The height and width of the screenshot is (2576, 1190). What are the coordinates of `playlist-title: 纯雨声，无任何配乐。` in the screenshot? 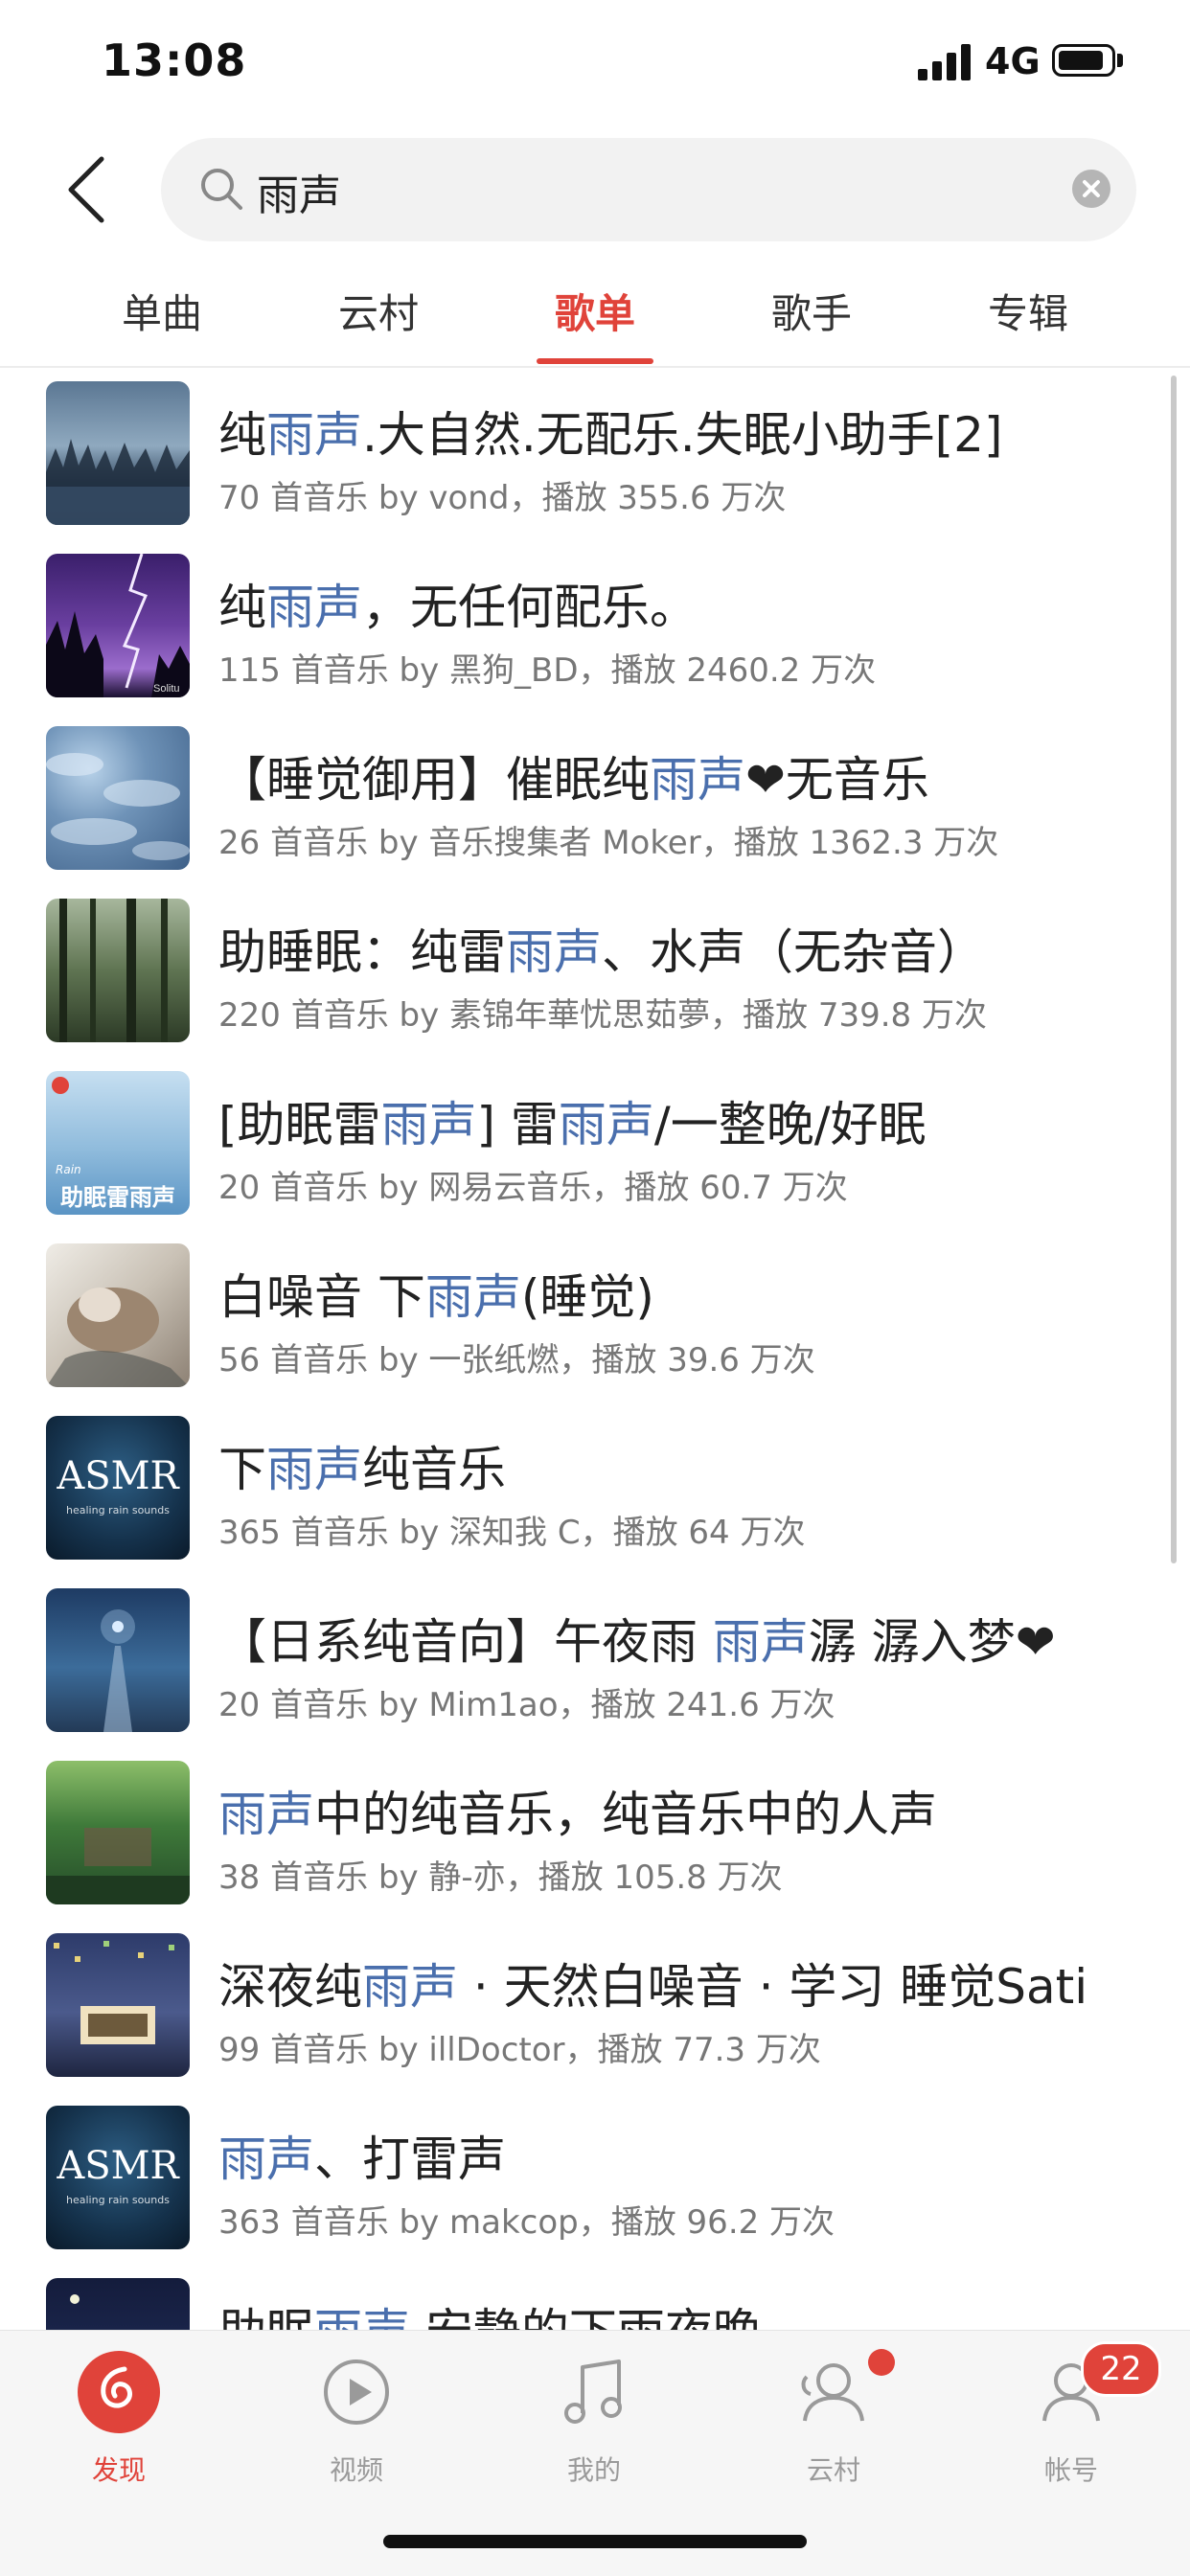 It's located at (458, 607).